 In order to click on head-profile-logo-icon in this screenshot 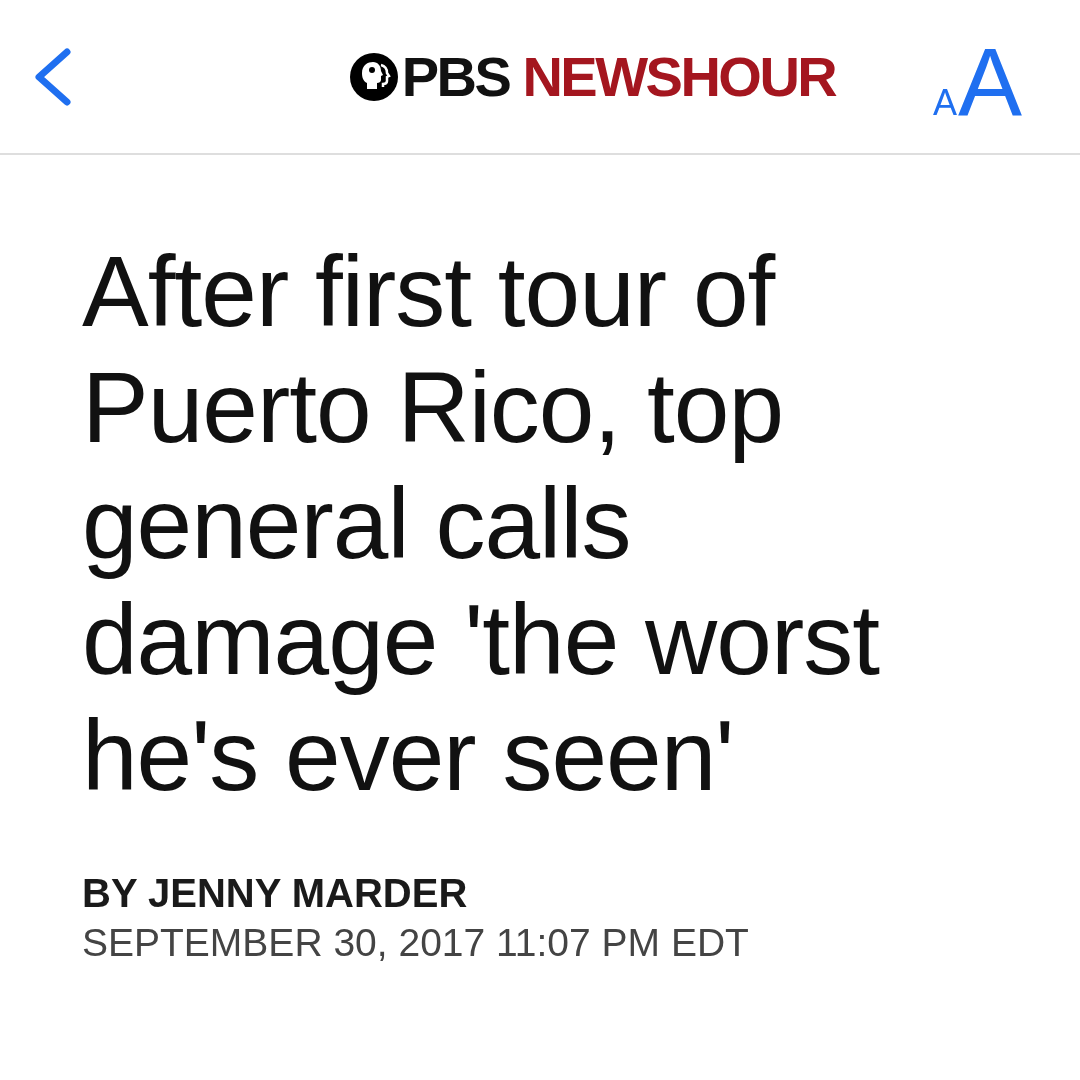, I will do `click(373, 76)`.